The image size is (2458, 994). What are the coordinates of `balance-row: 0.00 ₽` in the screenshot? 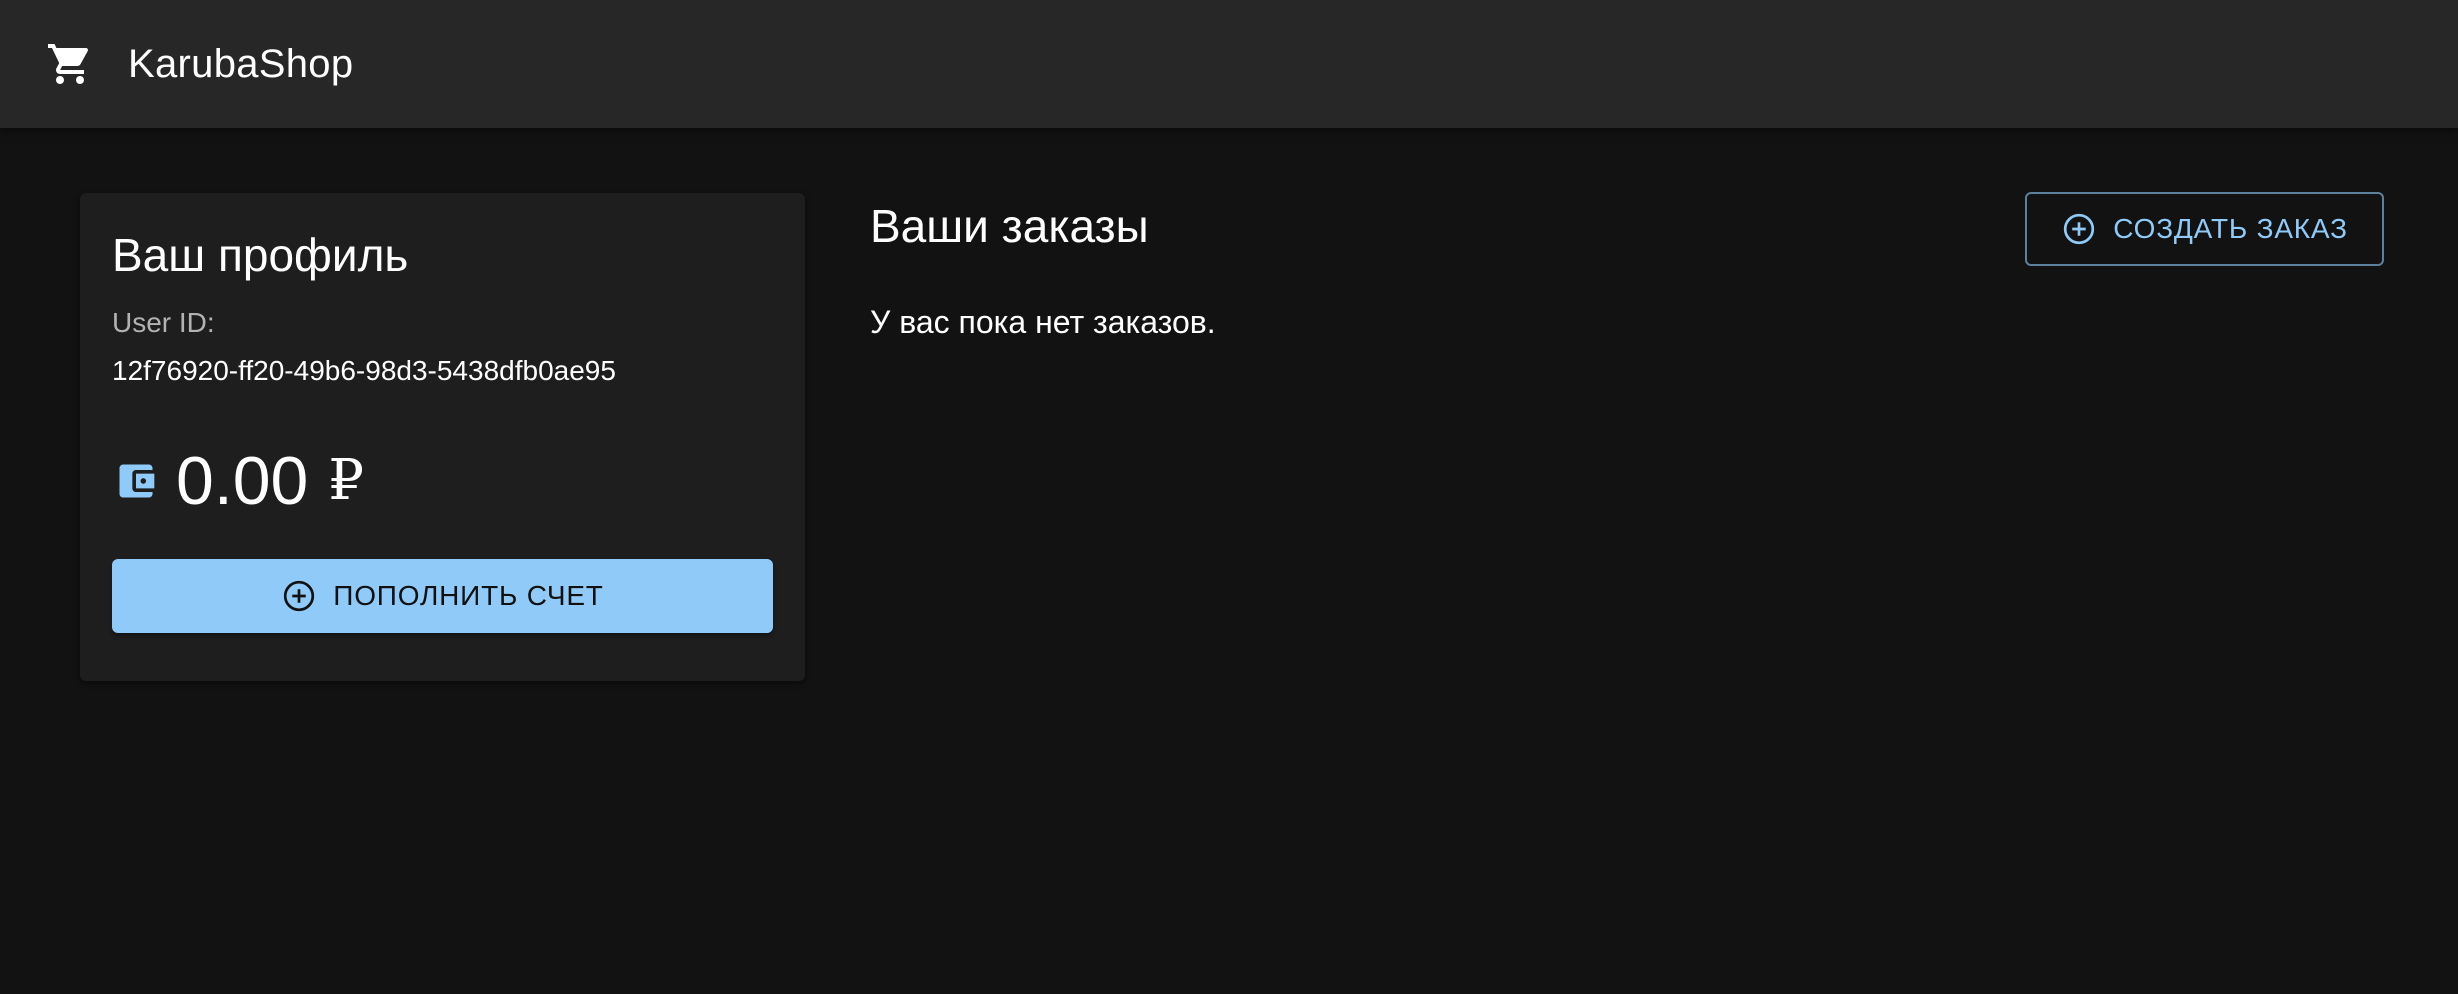 It's located at (238, 481).